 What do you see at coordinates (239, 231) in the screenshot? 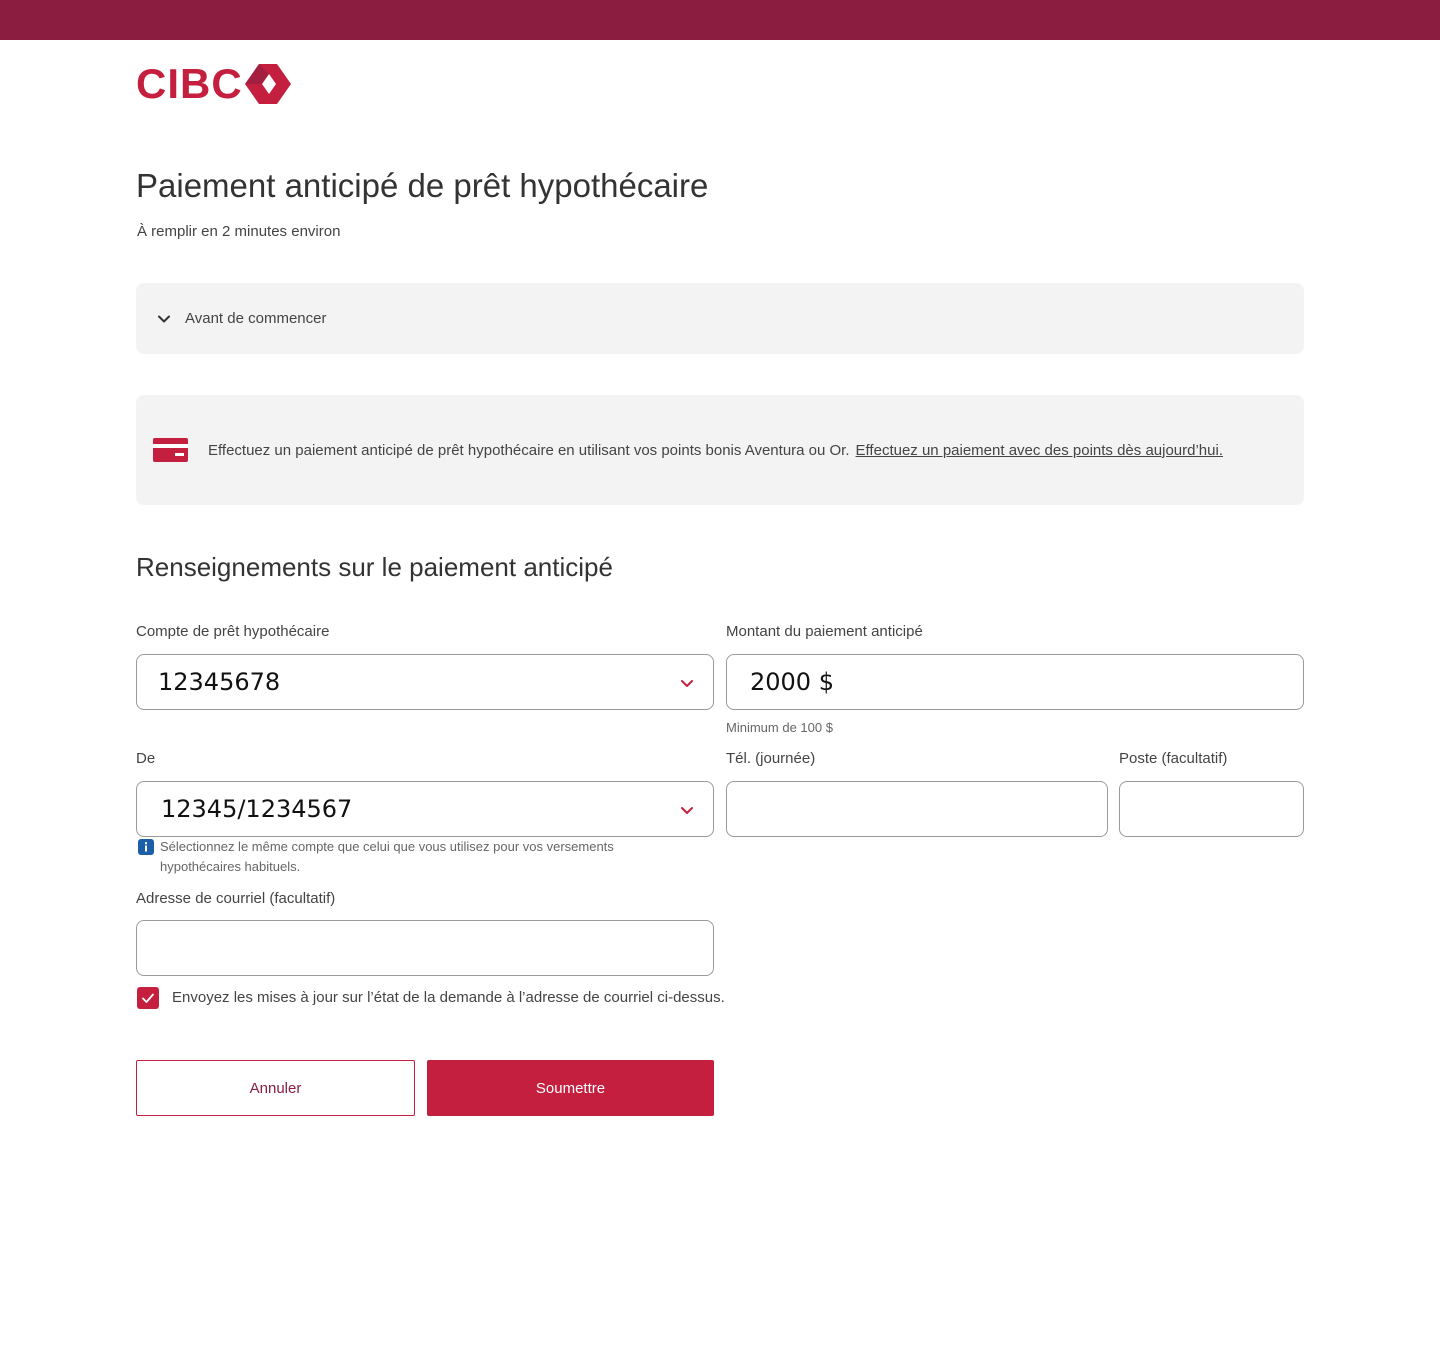
I see `page-subtitle: À remplir en 2 minutes environ` at bounding box center [239, 231].